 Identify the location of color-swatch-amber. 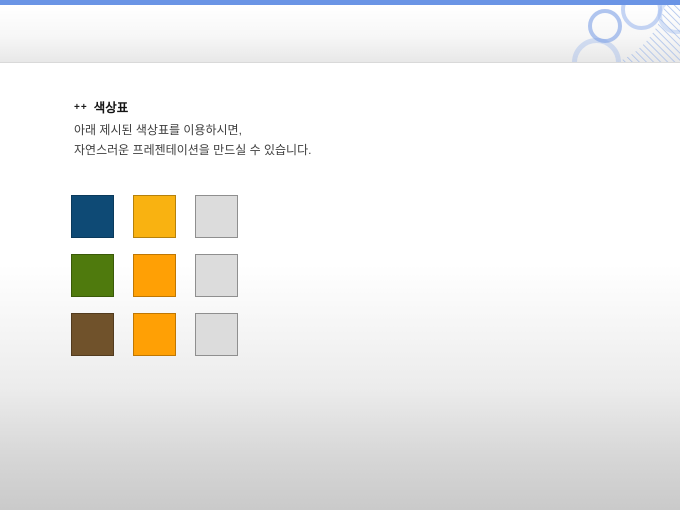
(154, 216).